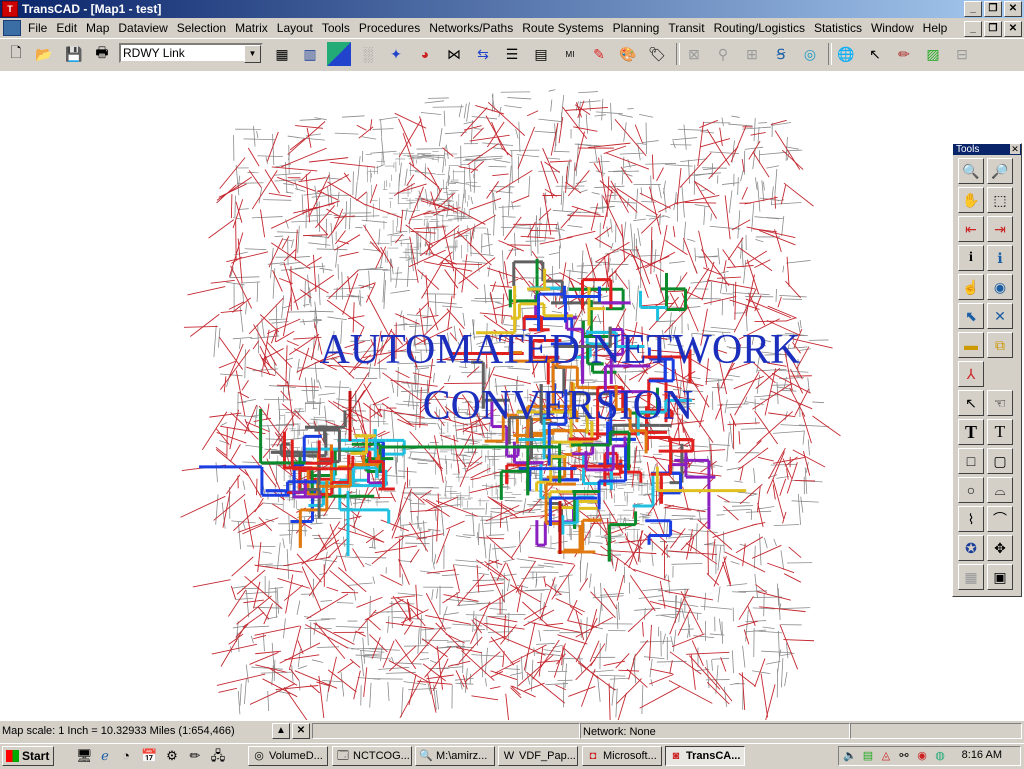  I want to click on doc-close-button: ✕, so click(1013, 29).